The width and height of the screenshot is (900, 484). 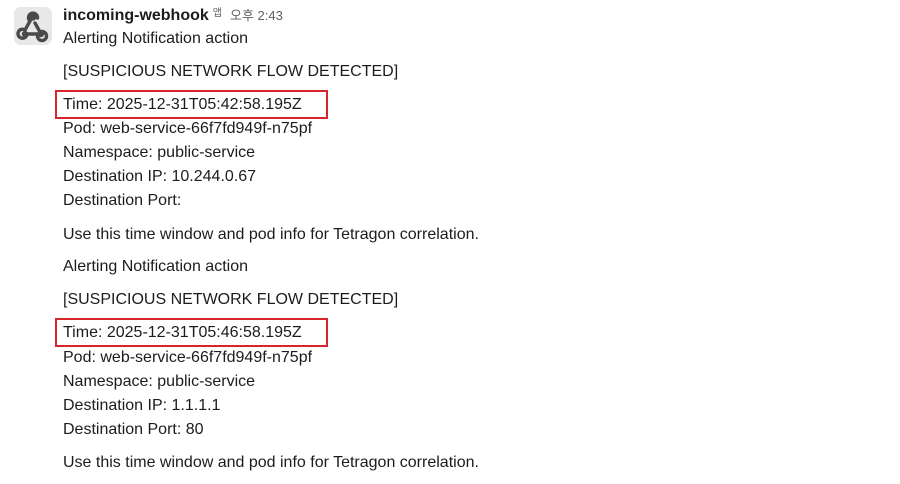 I want to click on sender-name: incoming-webhook, so click(x=136, y=16).